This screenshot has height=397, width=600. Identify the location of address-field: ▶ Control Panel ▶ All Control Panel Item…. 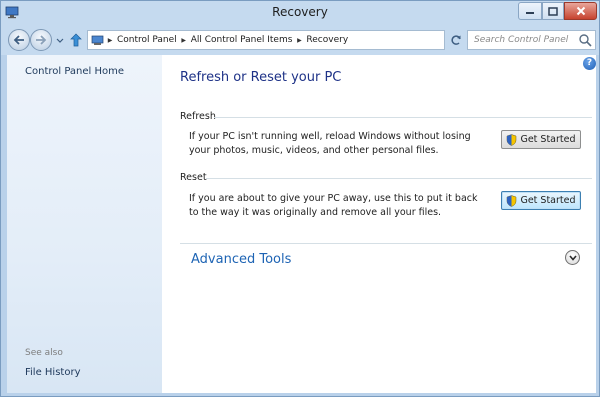
(303, 40).